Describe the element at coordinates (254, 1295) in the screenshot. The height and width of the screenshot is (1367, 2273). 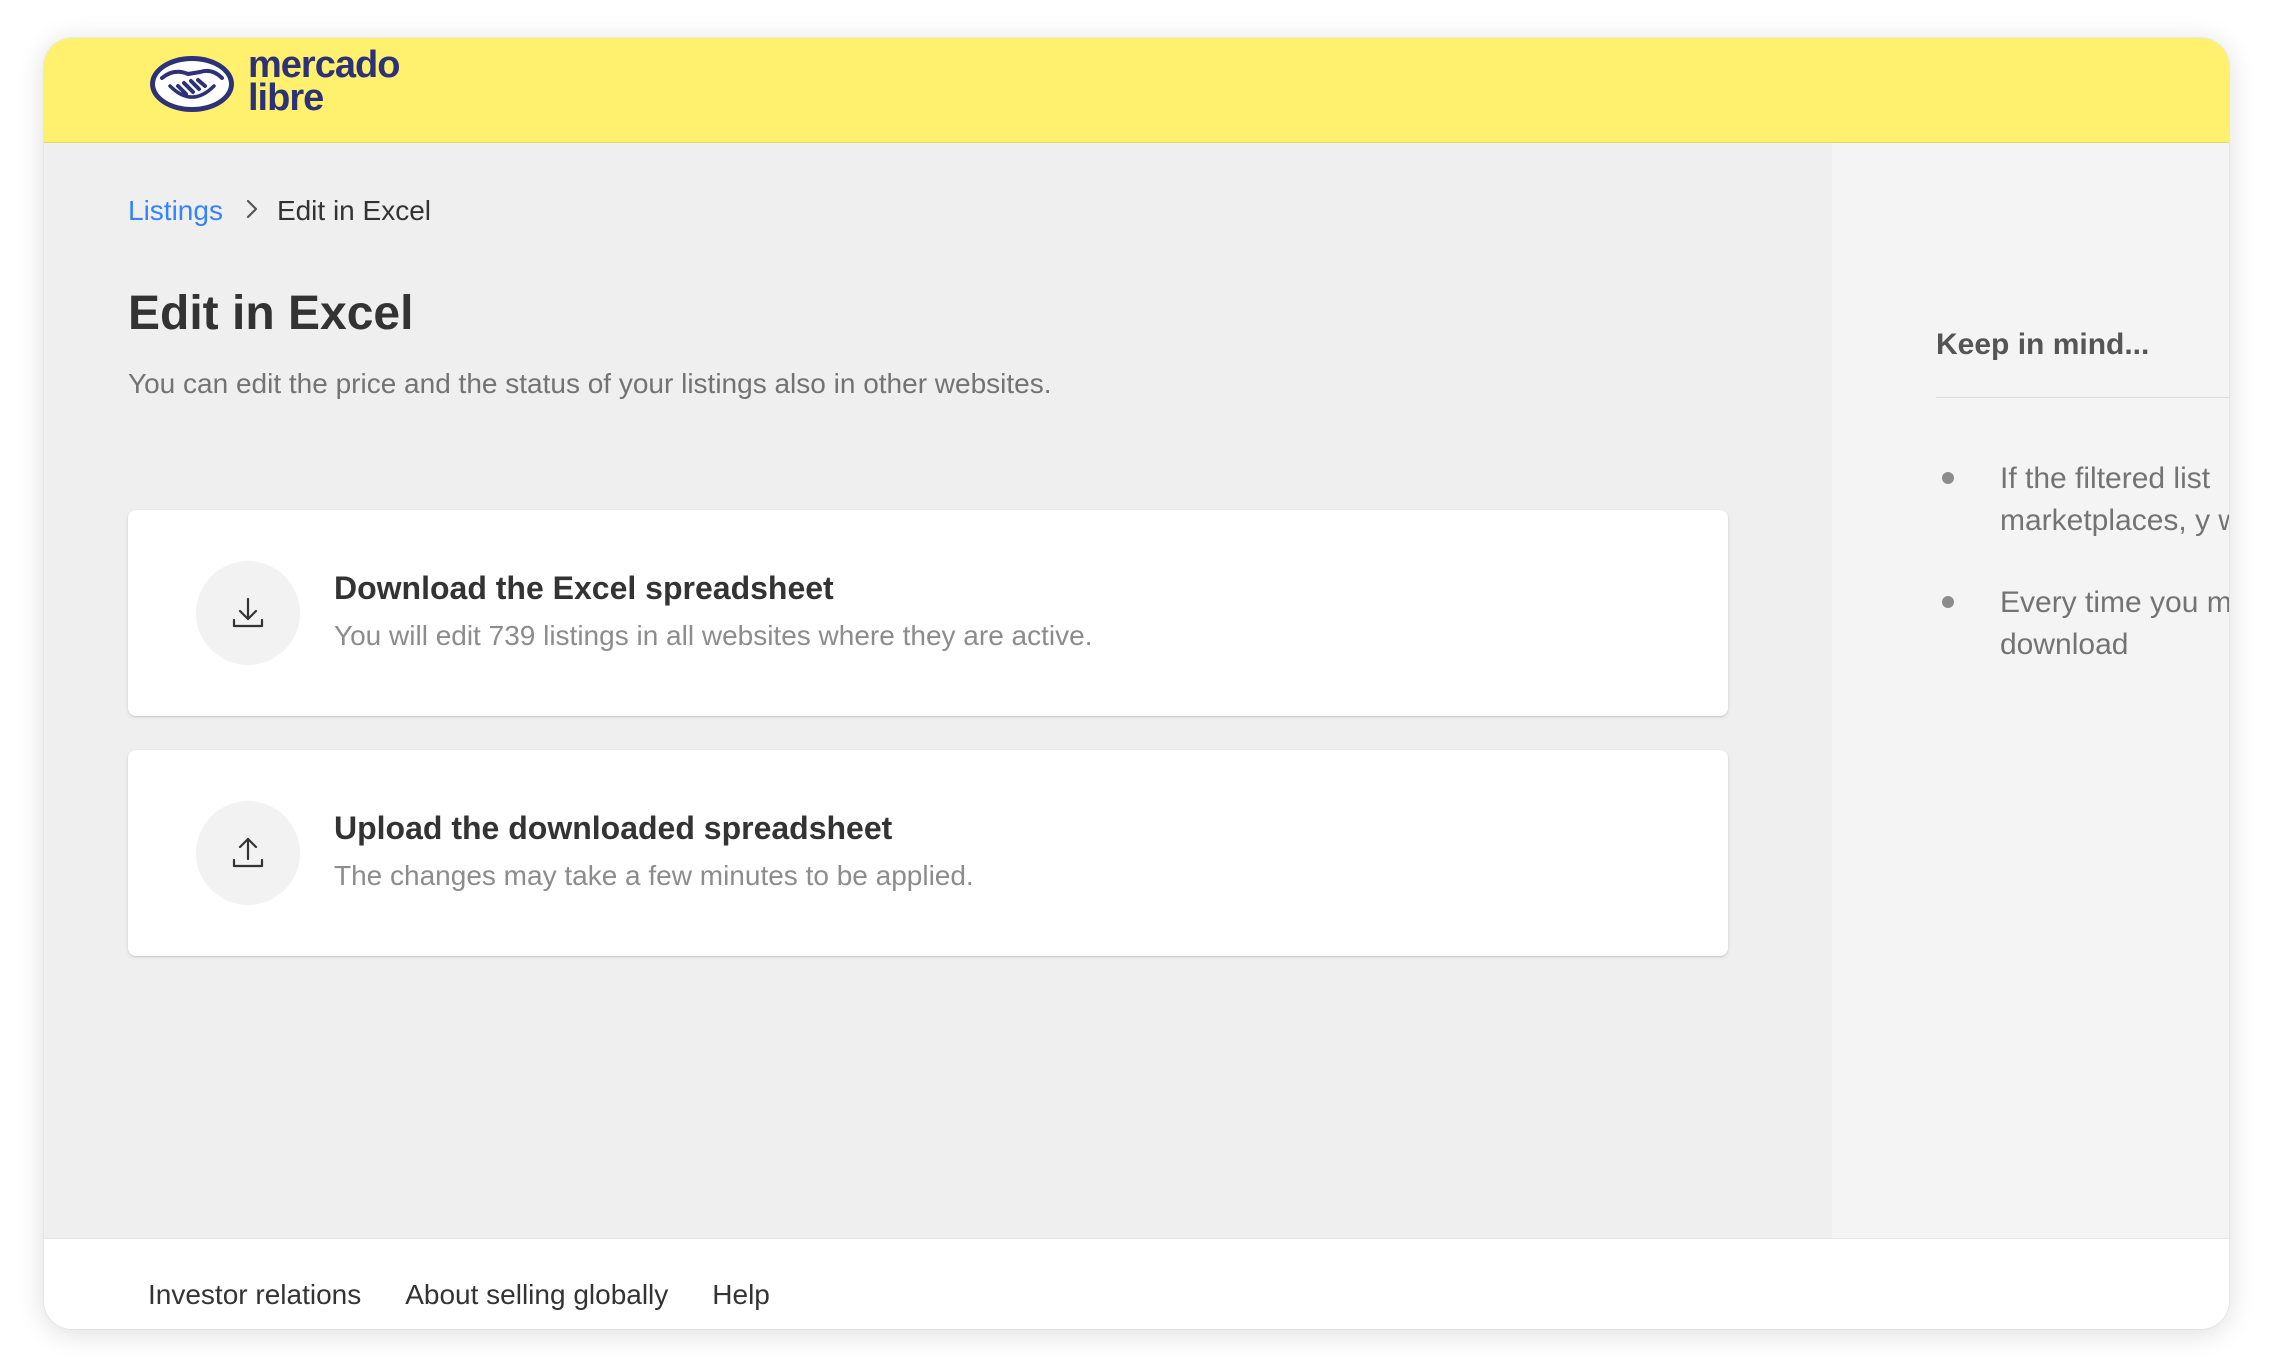
I see `footer-link-investor-relations: Investor relations` at that location.